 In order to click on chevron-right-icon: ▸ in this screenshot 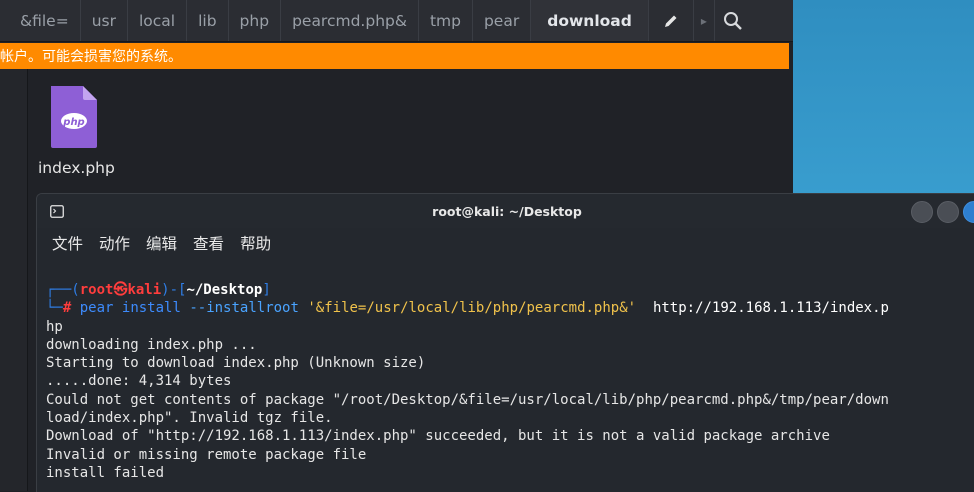, I will do `click(703, 20)`.